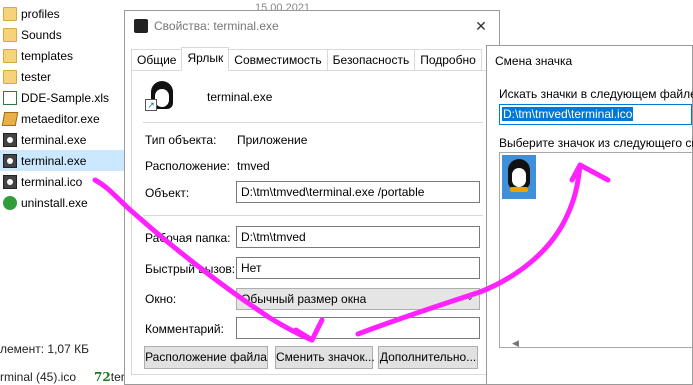 Image resolution: width=693 pixels, height=385 pixels. What do you see at coordinates (161, 97) in the screenshot?
I see `shortcut-icon: ↗` at bounding box center [161, 97].